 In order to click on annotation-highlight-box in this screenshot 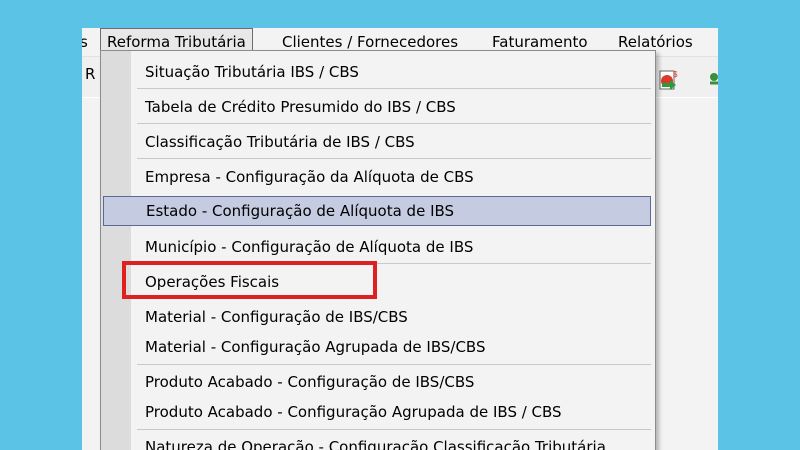, I will do `click(249, 280)`.